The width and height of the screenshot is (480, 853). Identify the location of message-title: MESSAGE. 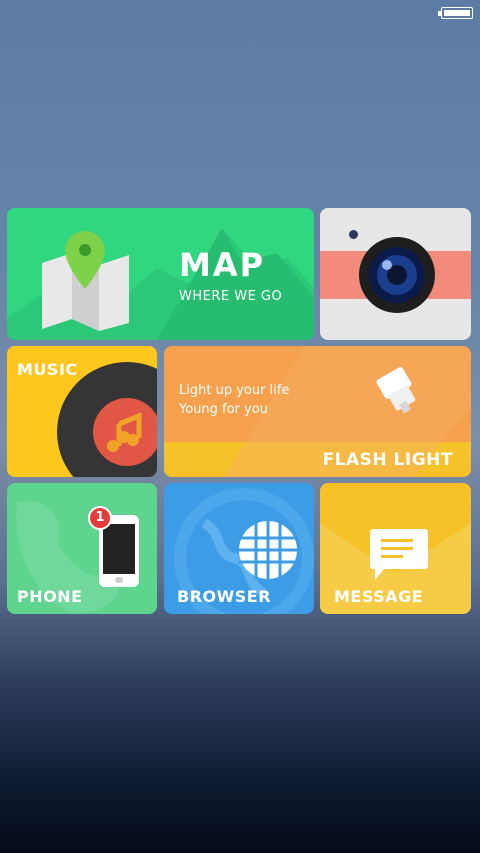
(379, 596).